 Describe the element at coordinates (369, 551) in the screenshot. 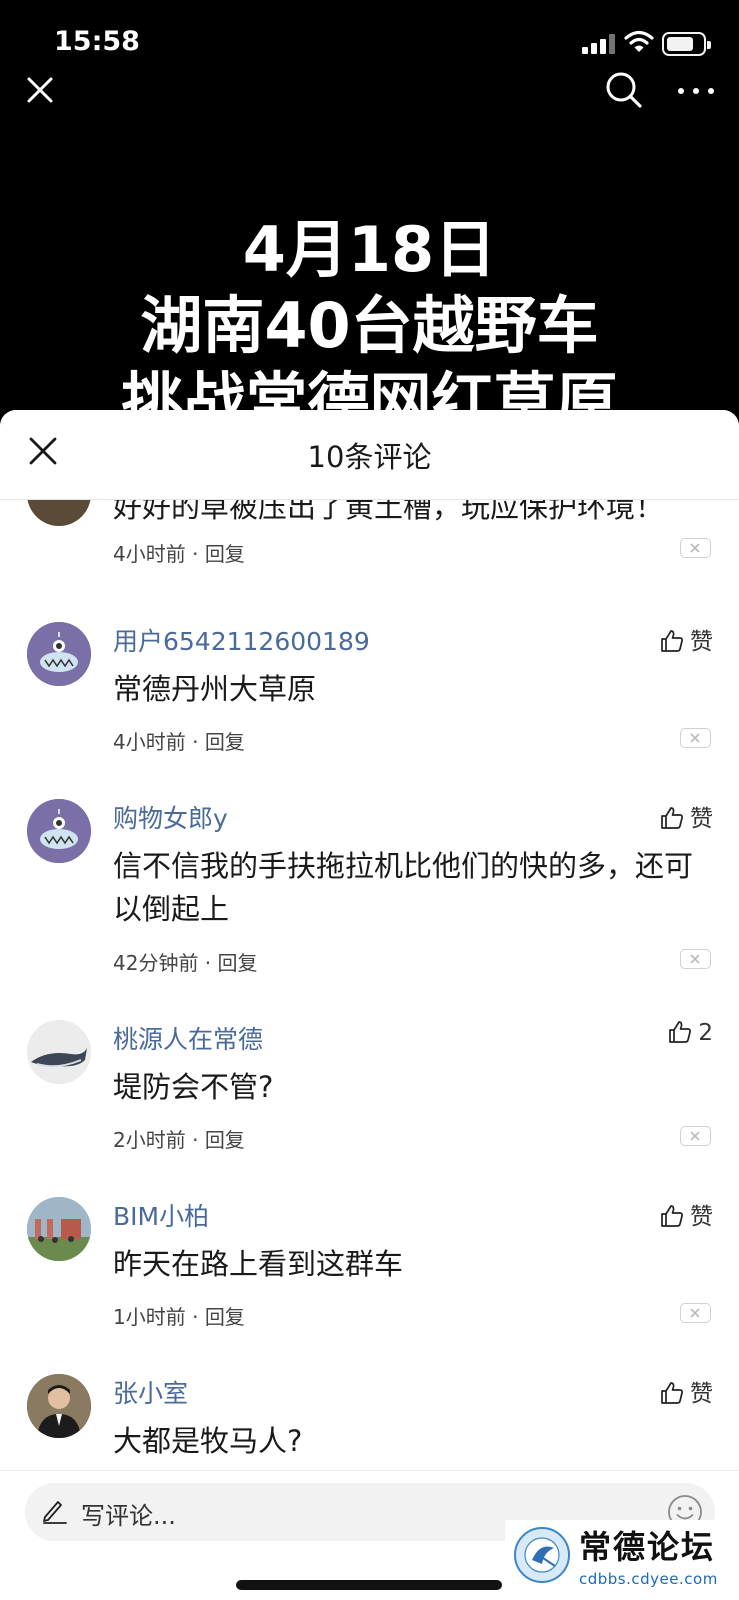

I see `comment-item: 好好的草被压出了黄土槽，玩应保护环境！ 4小时前 · 回复` at that location.